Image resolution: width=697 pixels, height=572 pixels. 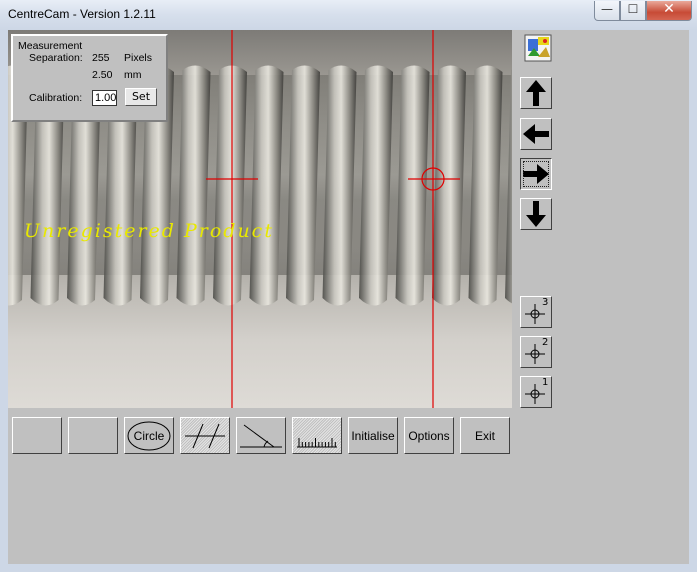 I want to click on parallel-lines-icon, so click(x=205, y=435).